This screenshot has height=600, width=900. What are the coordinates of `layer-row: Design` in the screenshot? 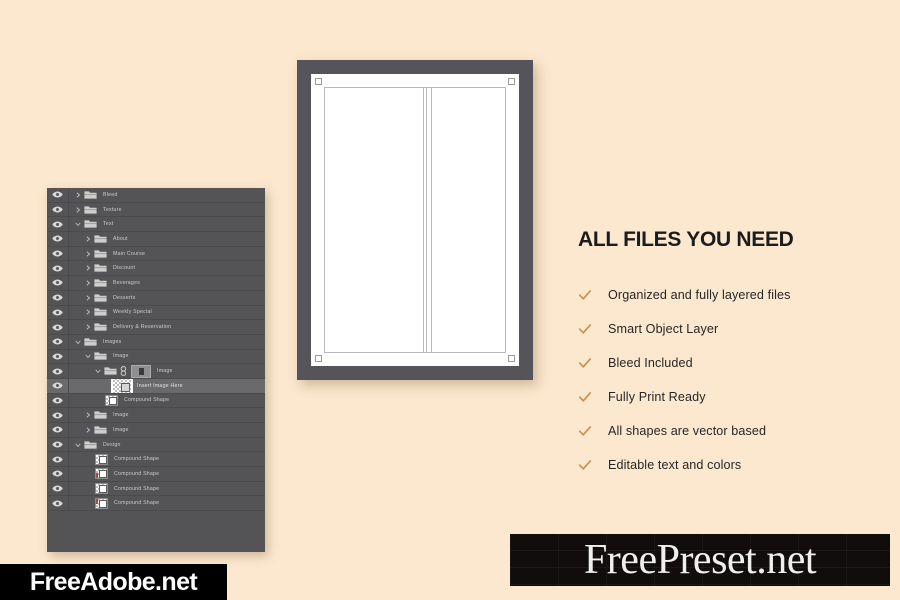 It's located at (156, 445).